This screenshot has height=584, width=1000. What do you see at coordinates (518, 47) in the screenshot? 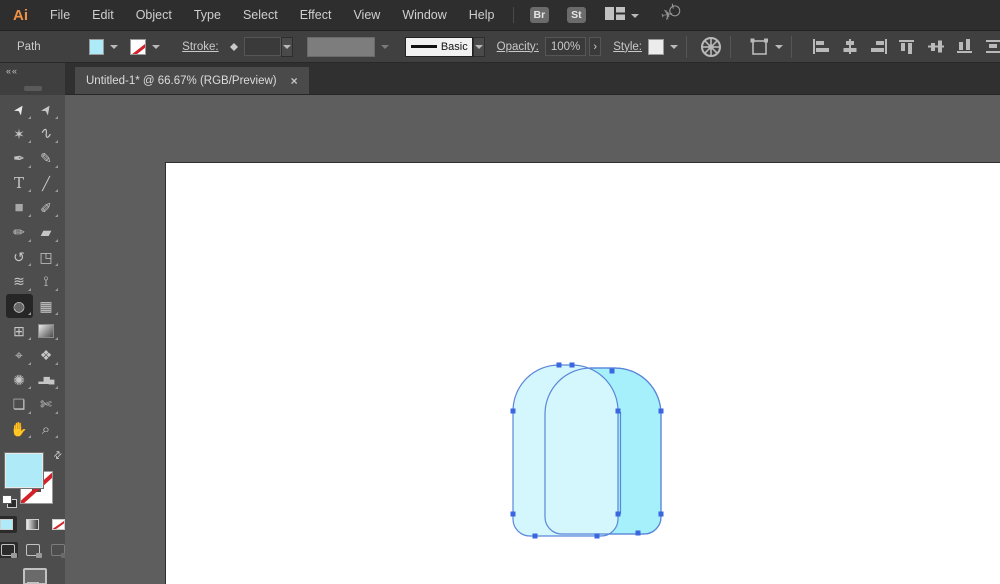
I see `opacity-label: Opacity:` at bounding box center [518, 47].